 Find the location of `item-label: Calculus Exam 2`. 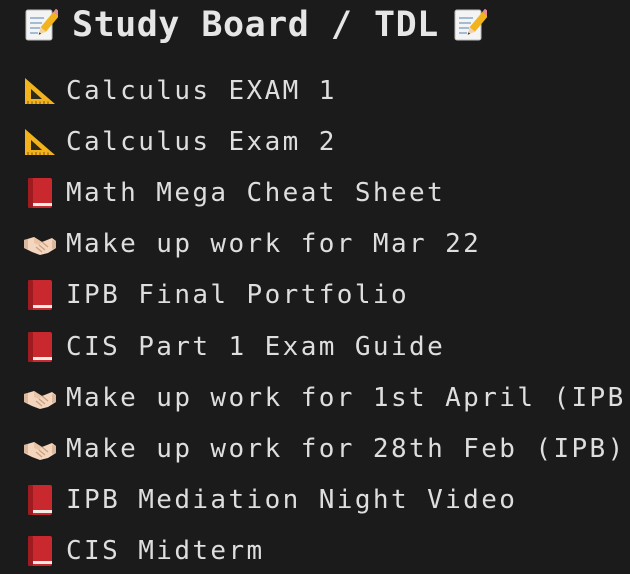

item-label: Calculus Exam 2 is located at coordinates (201, 141).